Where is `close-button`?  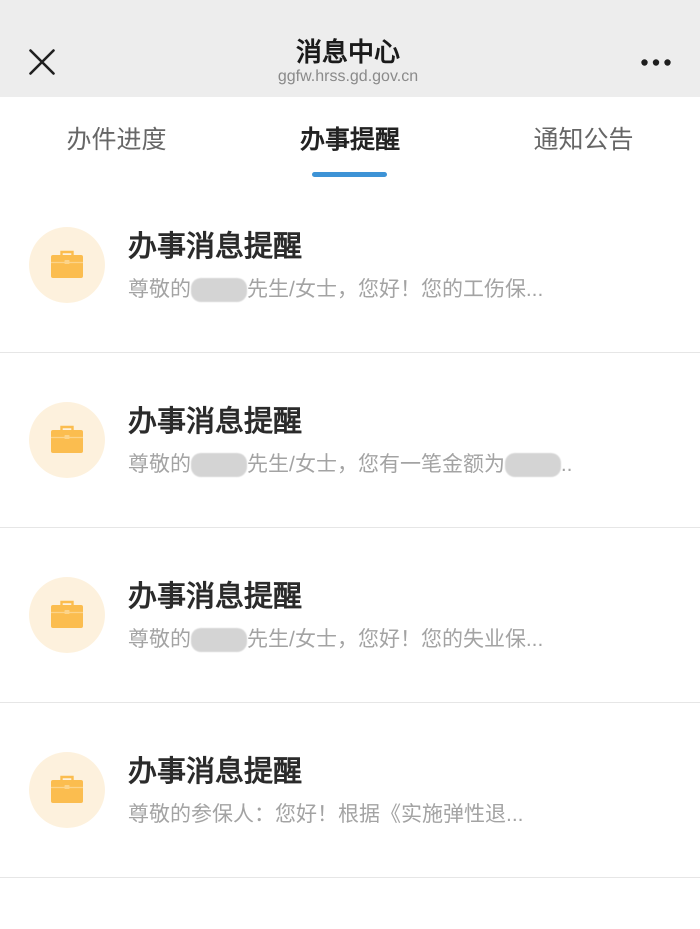
close-button is located at coordinates (42, 62).